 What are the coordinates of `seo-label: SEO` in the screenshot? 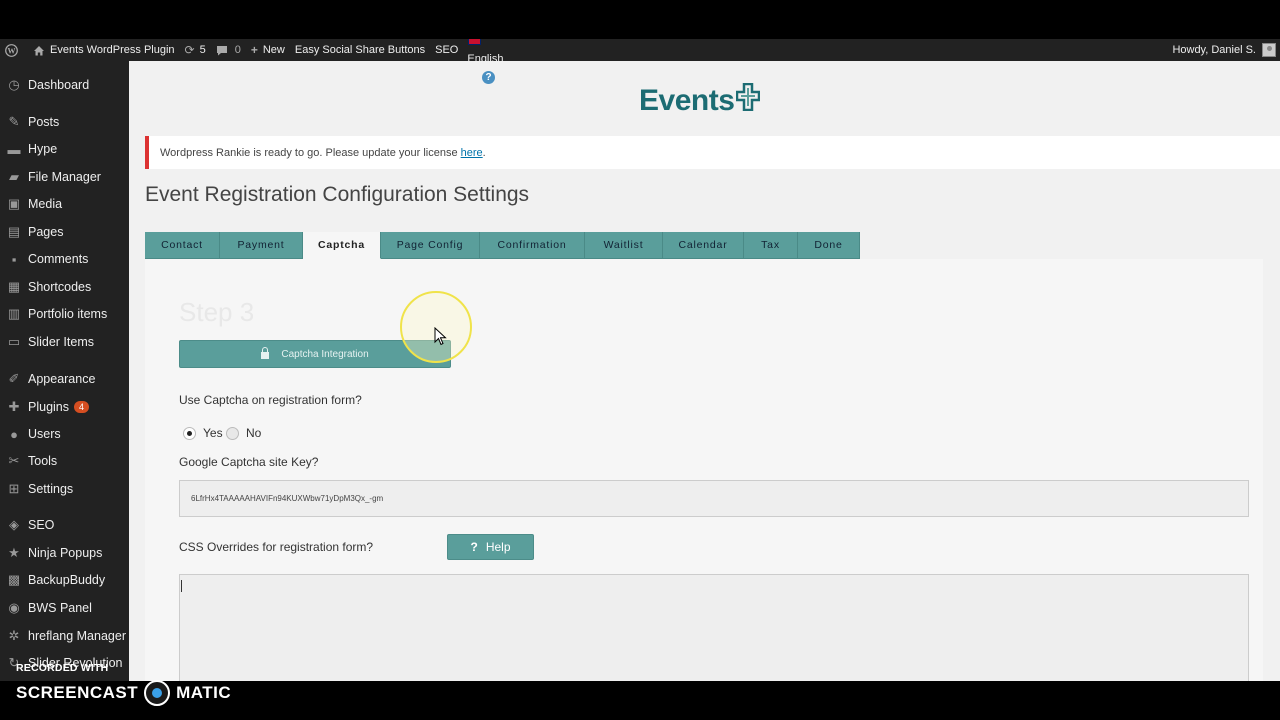 It's located at (447, 50).